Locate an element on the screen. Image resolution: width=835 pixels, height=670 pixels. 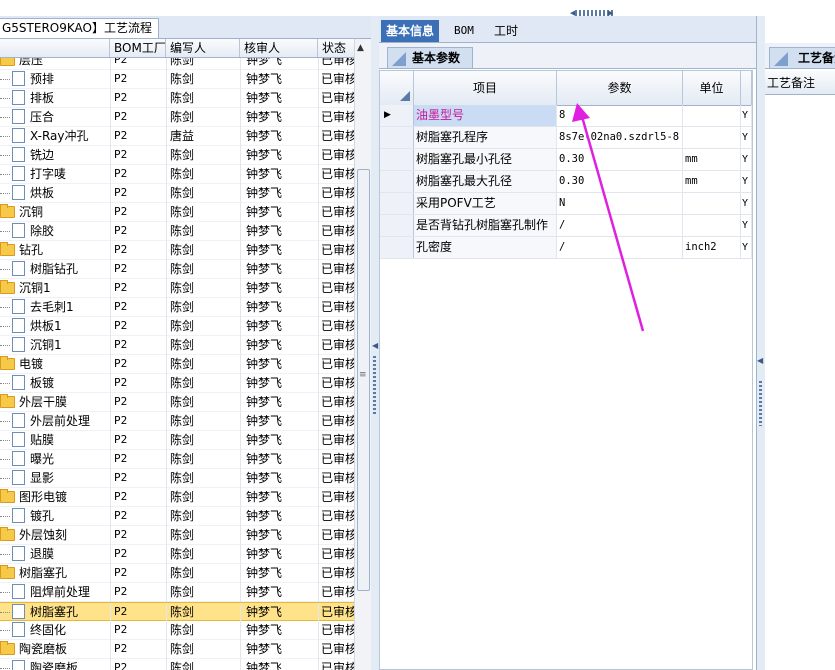
process-tree-row: 预排 P2 陈剑 钟梦飞 已审核 is located at coordinates (177, 79).